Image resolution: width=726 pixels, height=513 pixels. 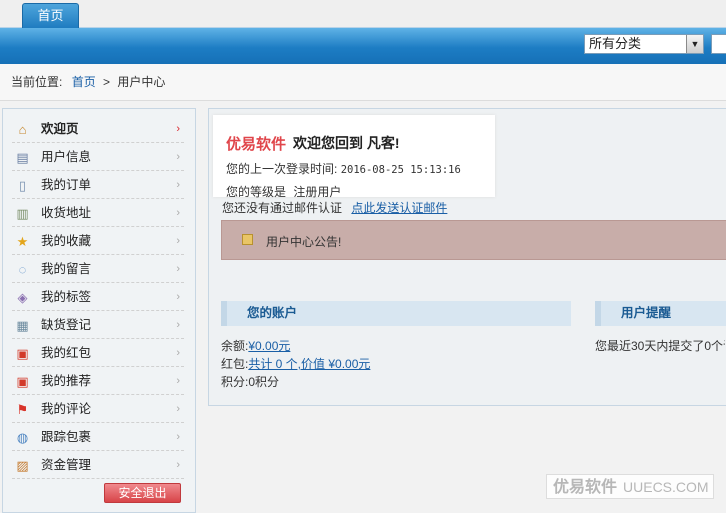 What do you see at coordinates (98, 241) in the screenshot?
I see `sidebar-item-favorites: ★ 我的收藏 ›` at bounding box center [98, 241].